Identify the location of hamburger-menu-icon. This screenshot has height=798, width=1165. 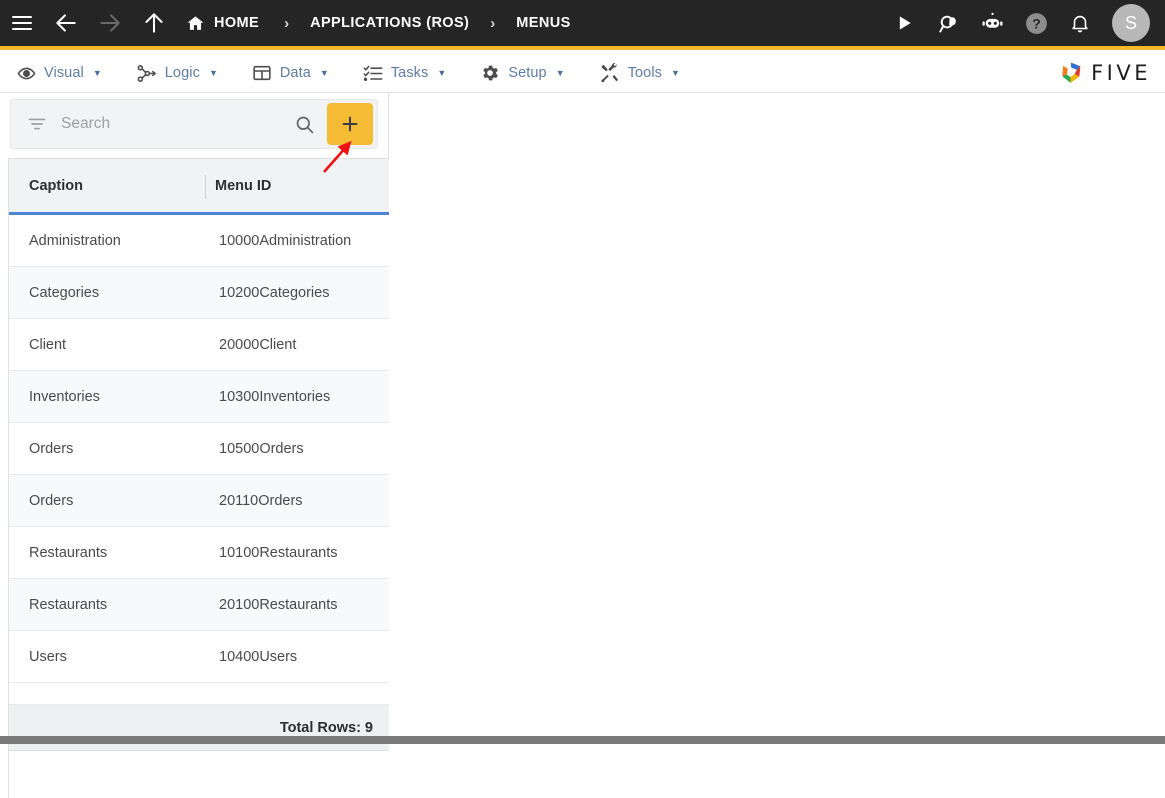
(22, 24).